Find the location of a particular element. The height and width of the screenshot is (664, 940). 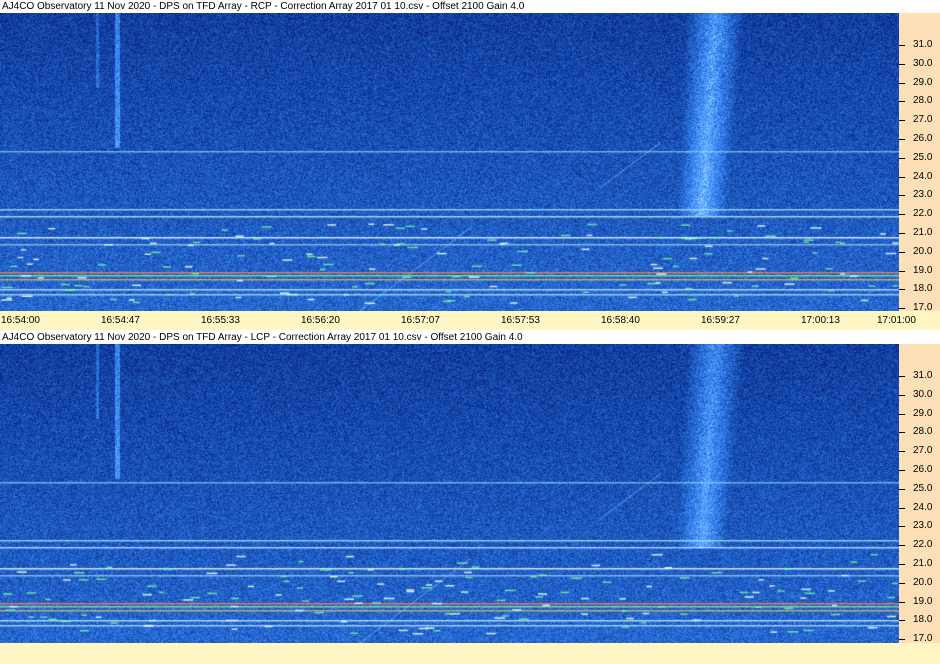

time-label: 16:59:27 is located at coordinates (720, 320).